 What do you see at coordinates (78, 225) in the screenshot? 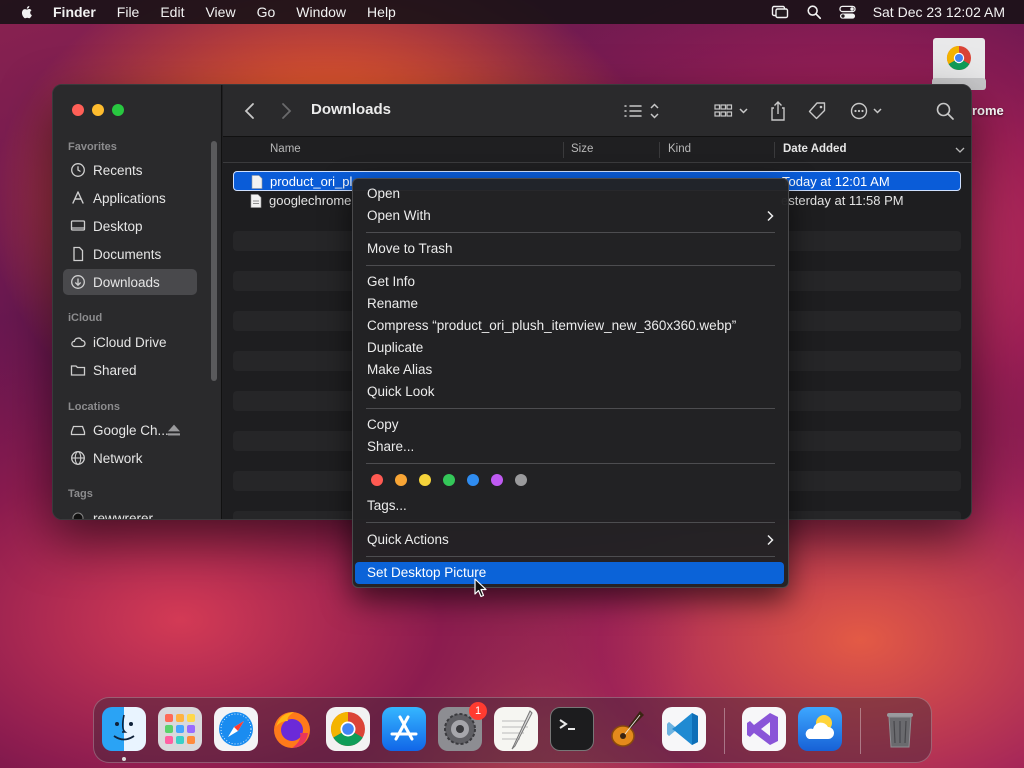
I see `desktop-icon` at bounding box center [78, 225].